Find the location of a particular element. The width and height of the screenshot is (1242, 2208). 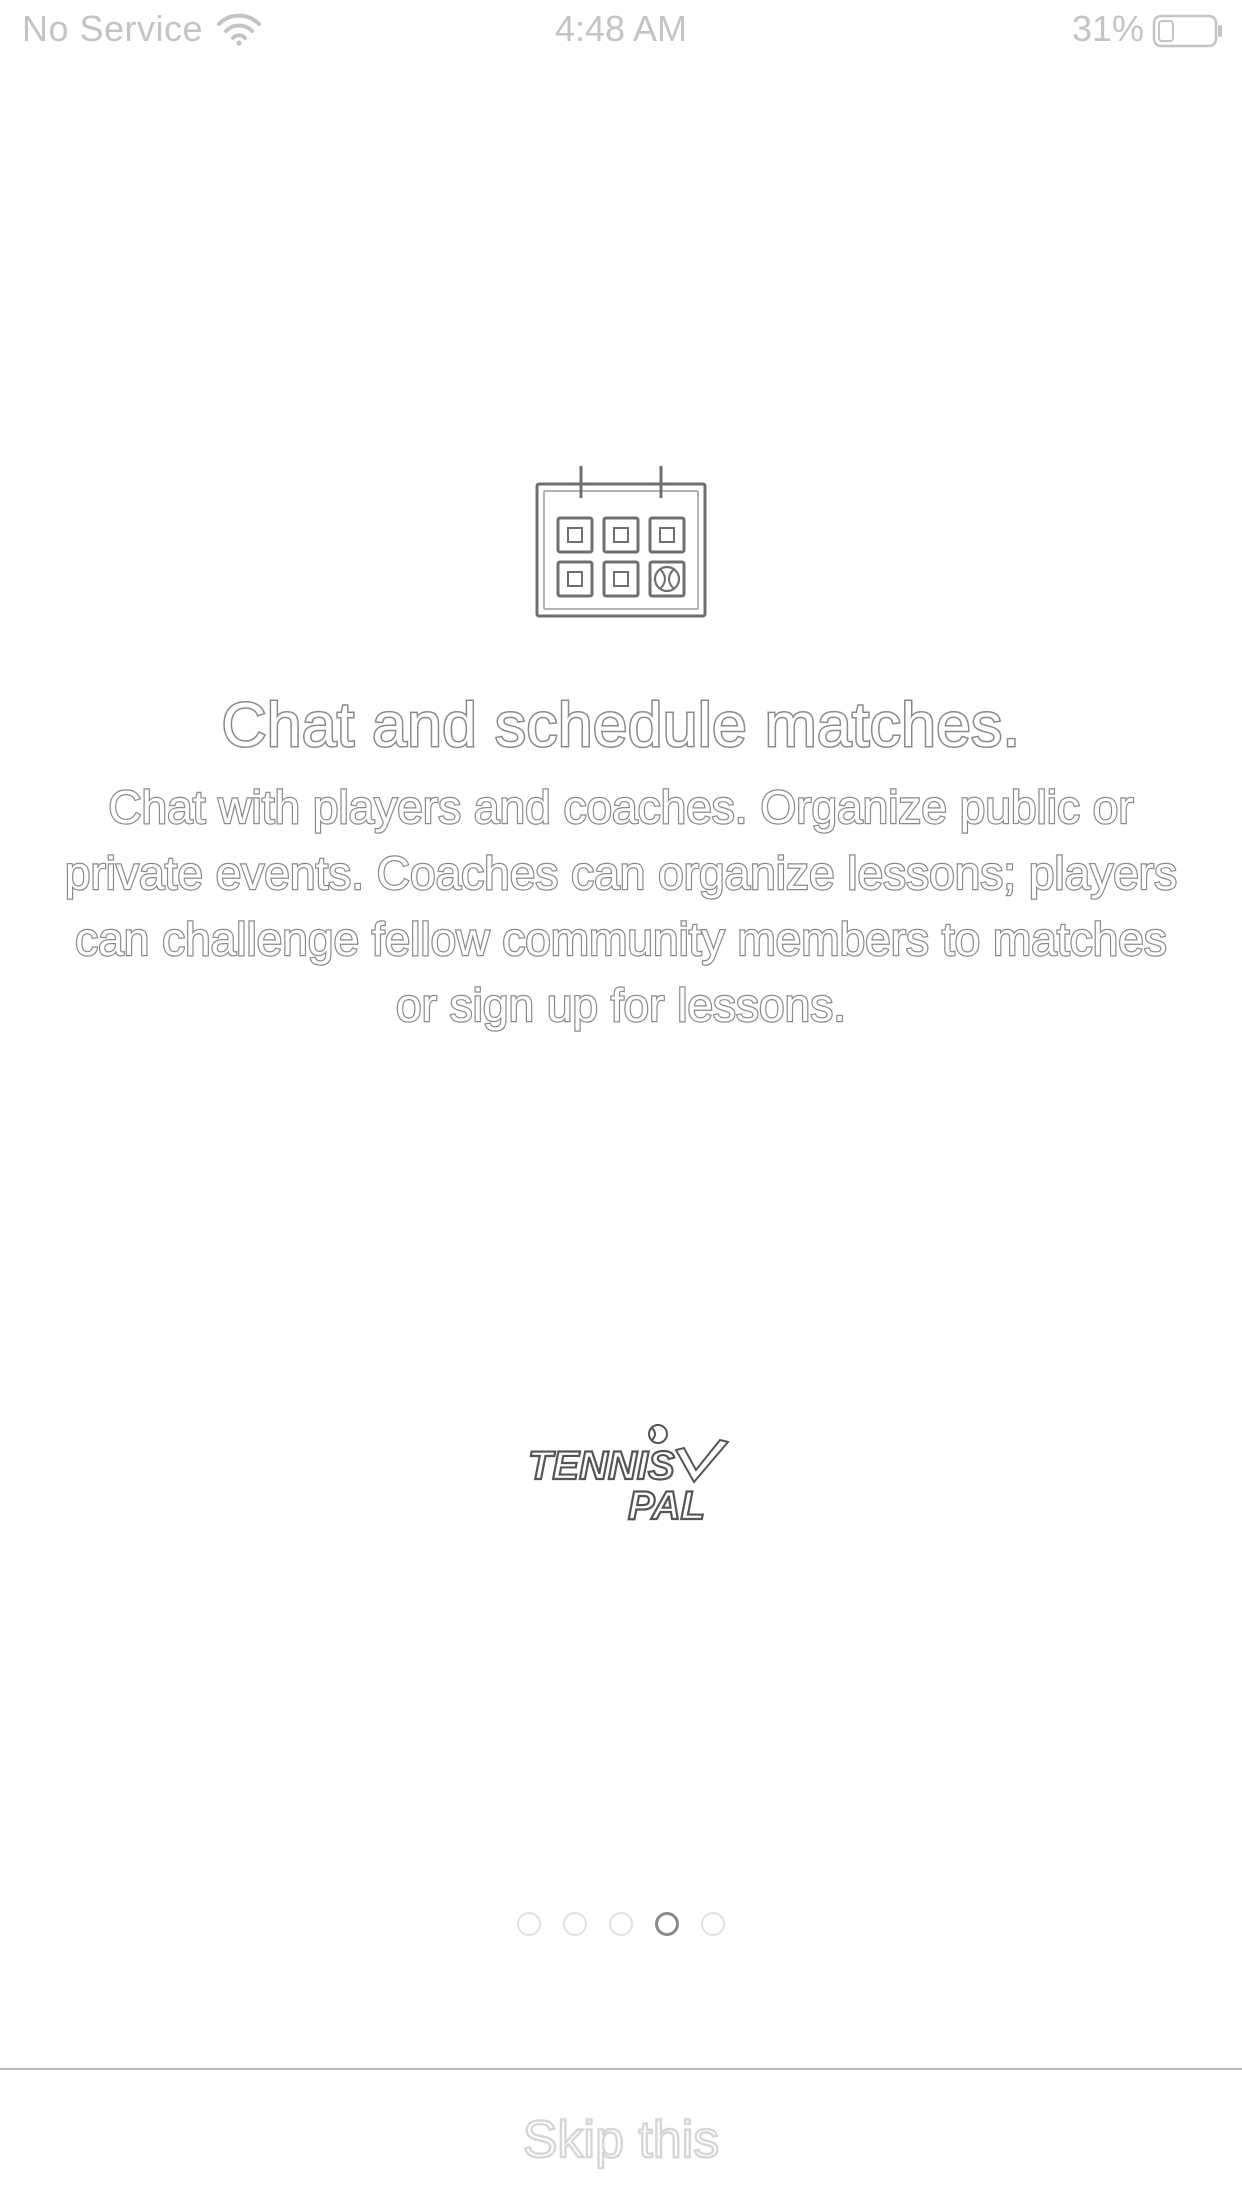

footer-divider is located at coordinates (621, 2069).